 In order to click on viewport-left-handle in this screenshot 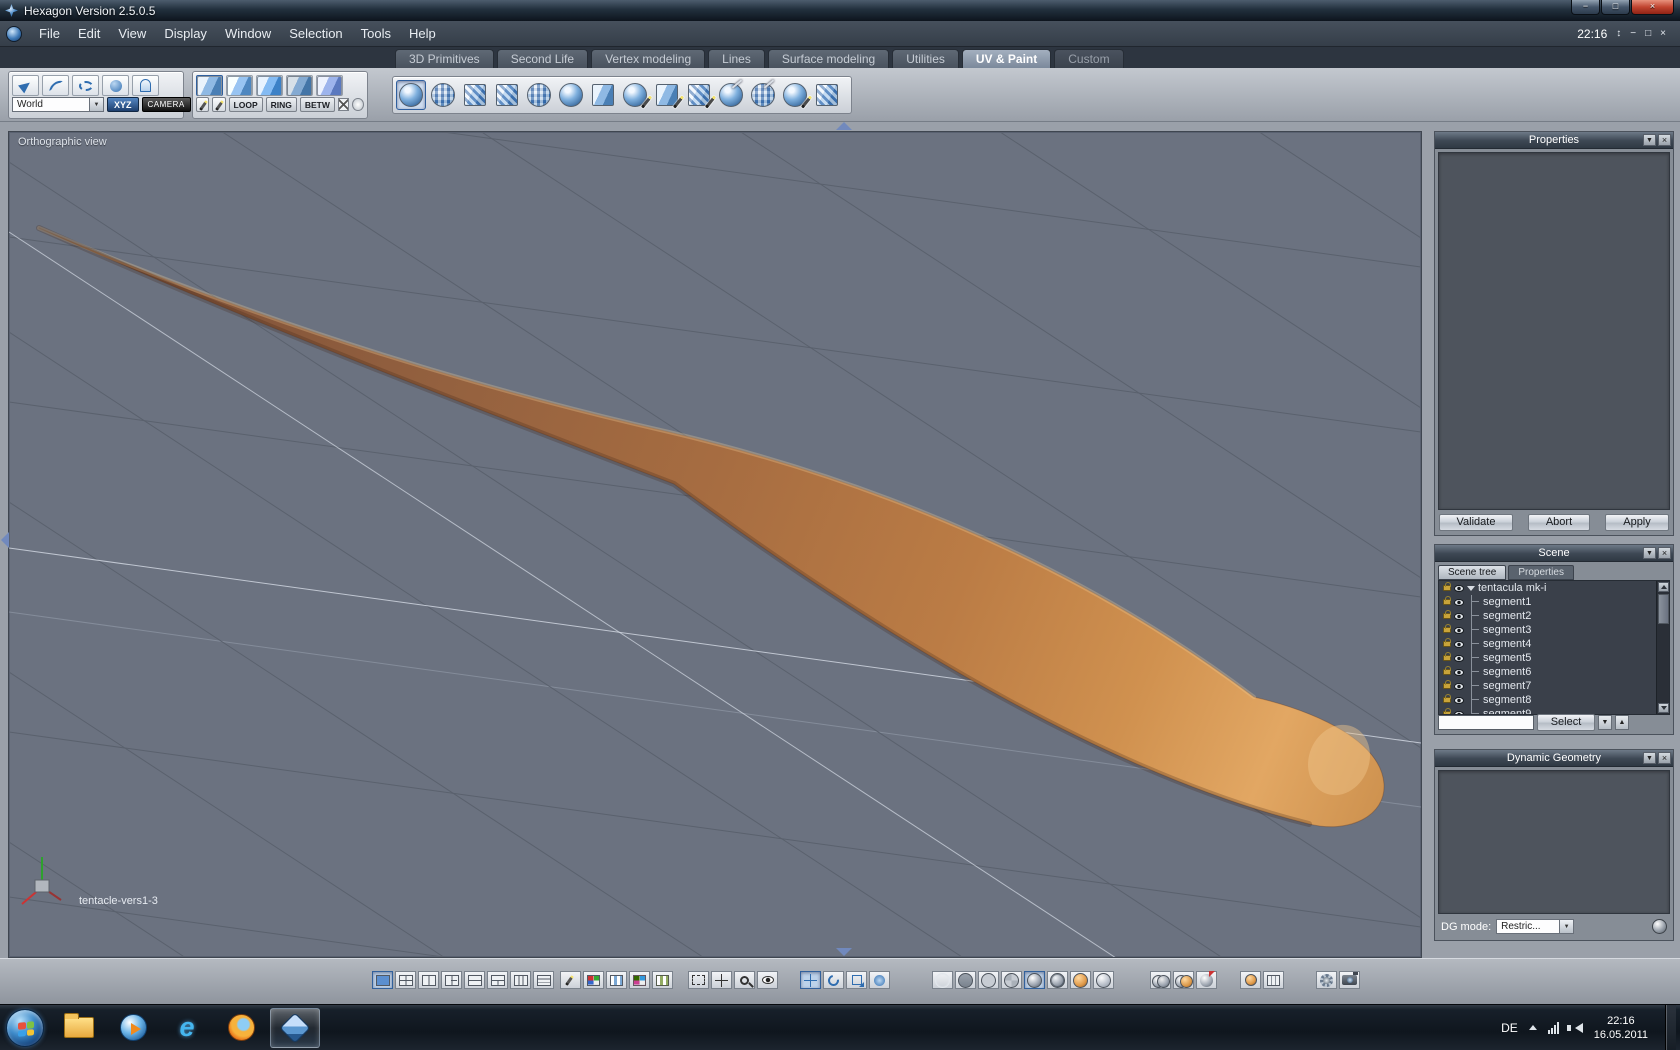, I will do `click(5, 540)`.